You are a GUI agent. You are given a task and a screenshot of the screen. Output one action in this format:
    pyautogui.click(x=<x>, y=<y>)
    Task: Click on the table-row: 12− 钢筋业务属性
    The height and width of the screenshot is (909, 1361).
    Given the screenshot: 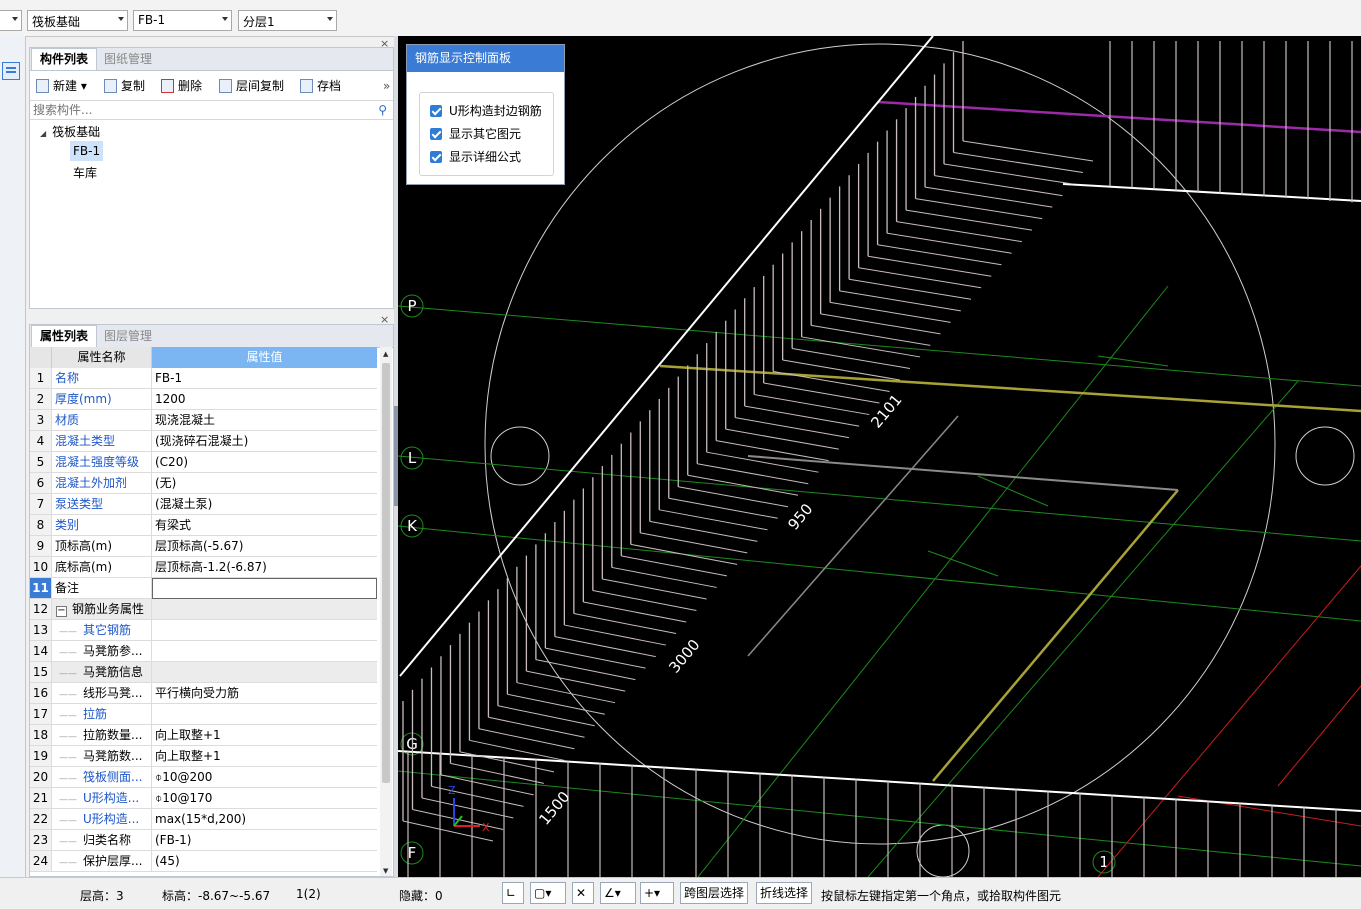 What is the action you would take?
    pyautogui.click(x=203, y=609)
    